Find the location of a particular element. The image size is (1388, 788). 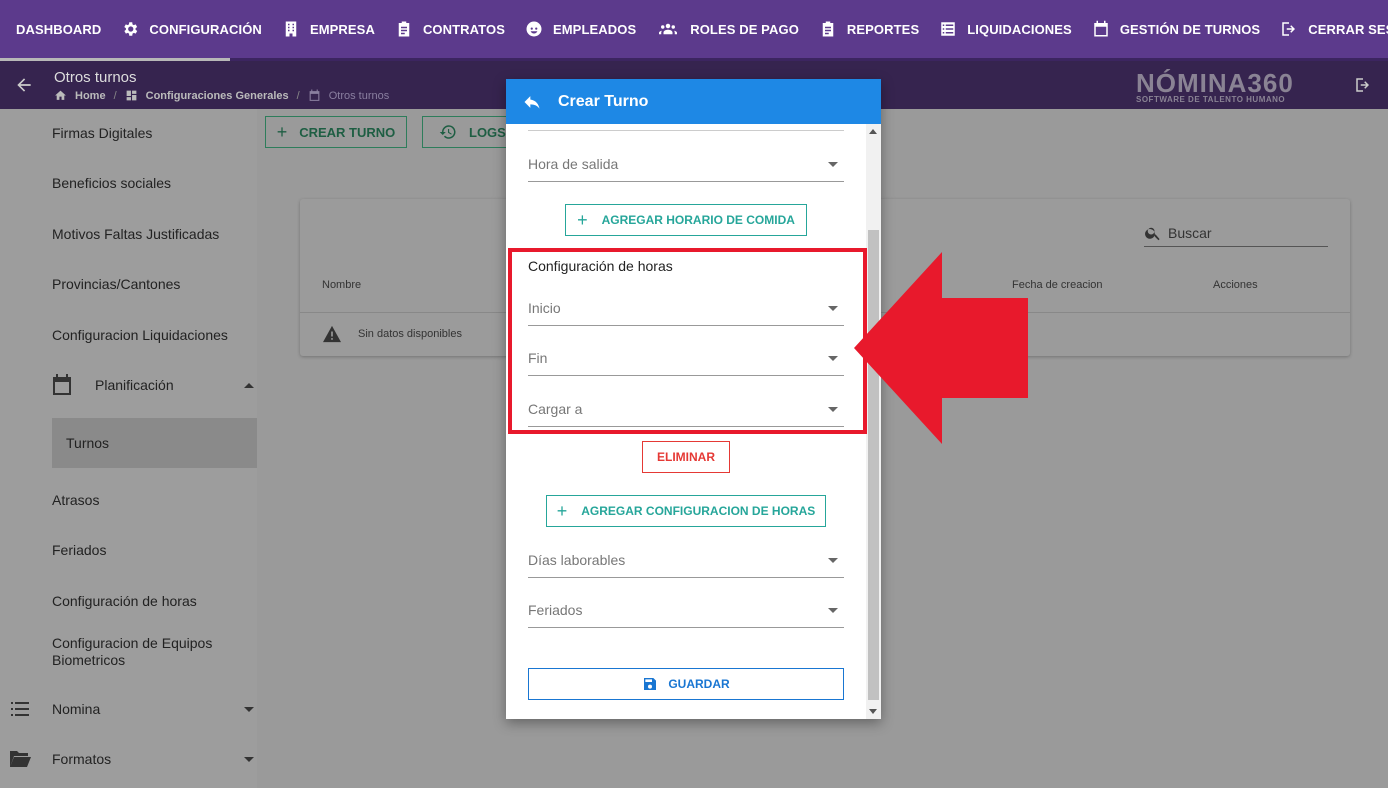

breadcrumb-home: Home is located at coordinates (80, 95).